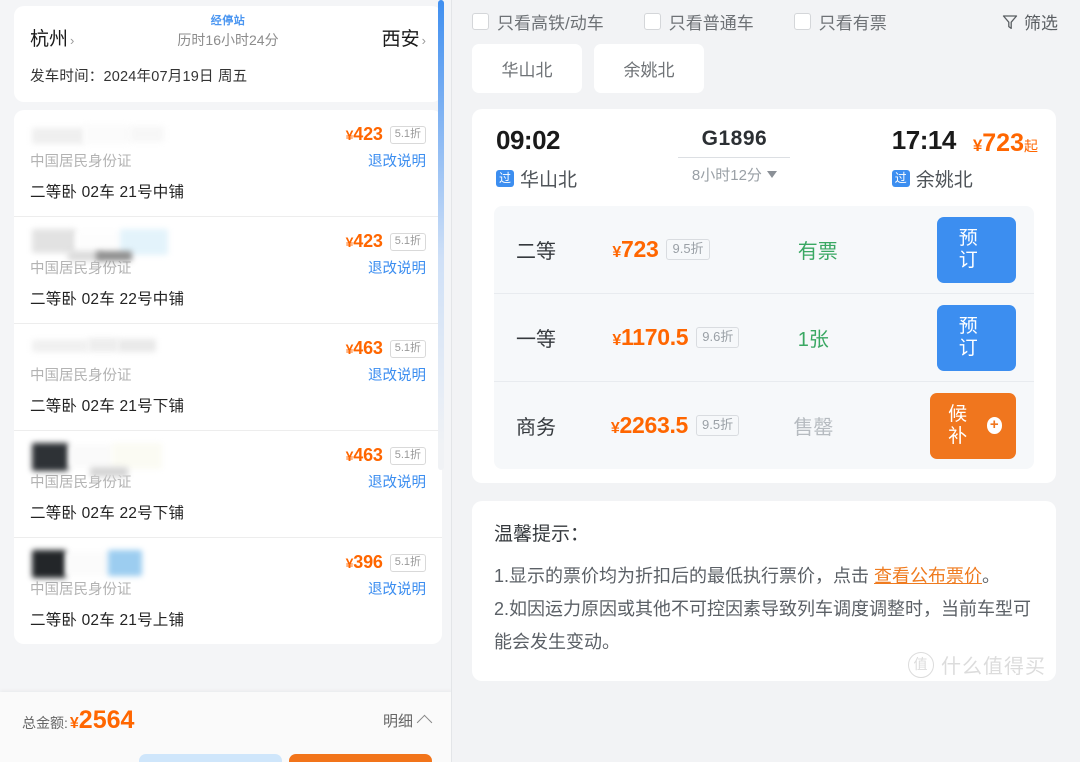 Image resolution: width=1080 pixels, height=762 pixels. Describe the element at coordinates (228, 564) in the screenshot. I see `ticket-top-row: ¥396 5.1折` at that location.